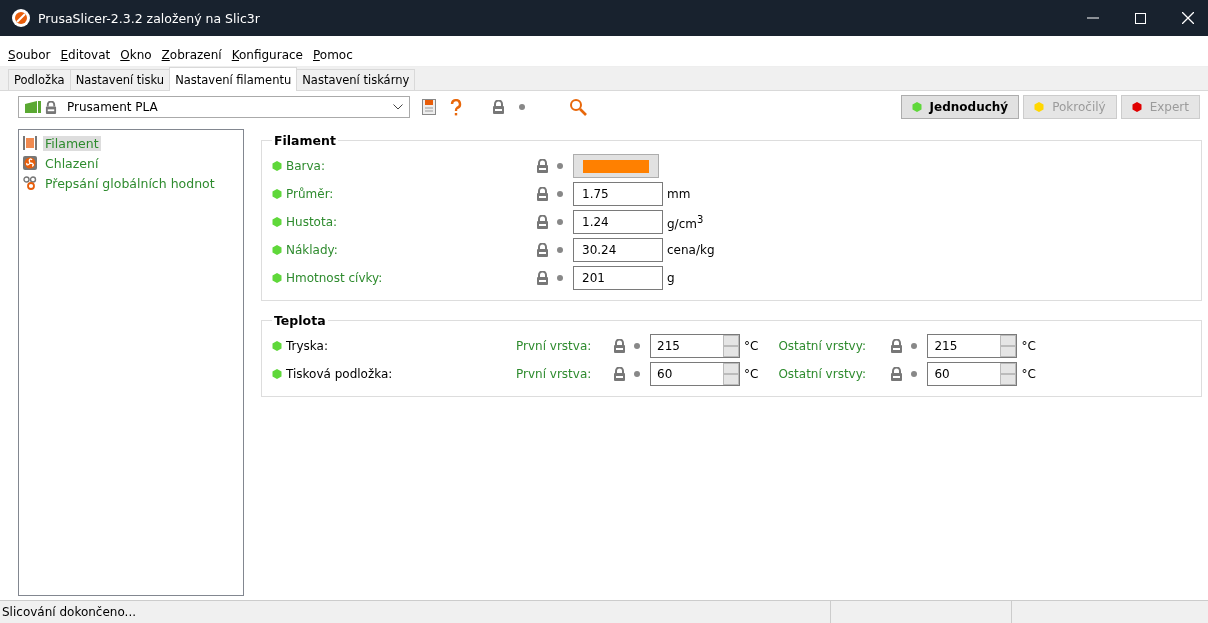  Describe the element at coordinates (429, 107) in the screenshot. I see `save-icon` at that location.